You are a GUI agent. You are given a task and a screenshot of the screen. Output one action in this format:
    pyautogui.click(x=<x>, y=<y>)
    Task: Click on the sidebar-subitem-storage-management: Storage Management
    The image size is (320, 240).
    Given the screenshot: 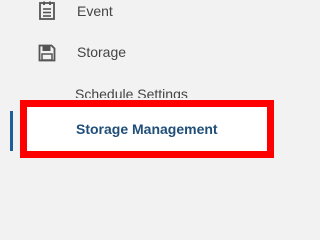 What is the action you would take?
    pyautogui.click(x=147, y=129)
    